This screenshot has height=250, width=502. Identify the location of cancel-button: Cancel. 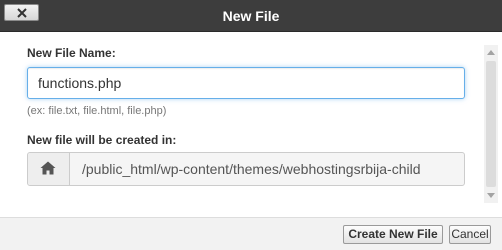
(470, 234).